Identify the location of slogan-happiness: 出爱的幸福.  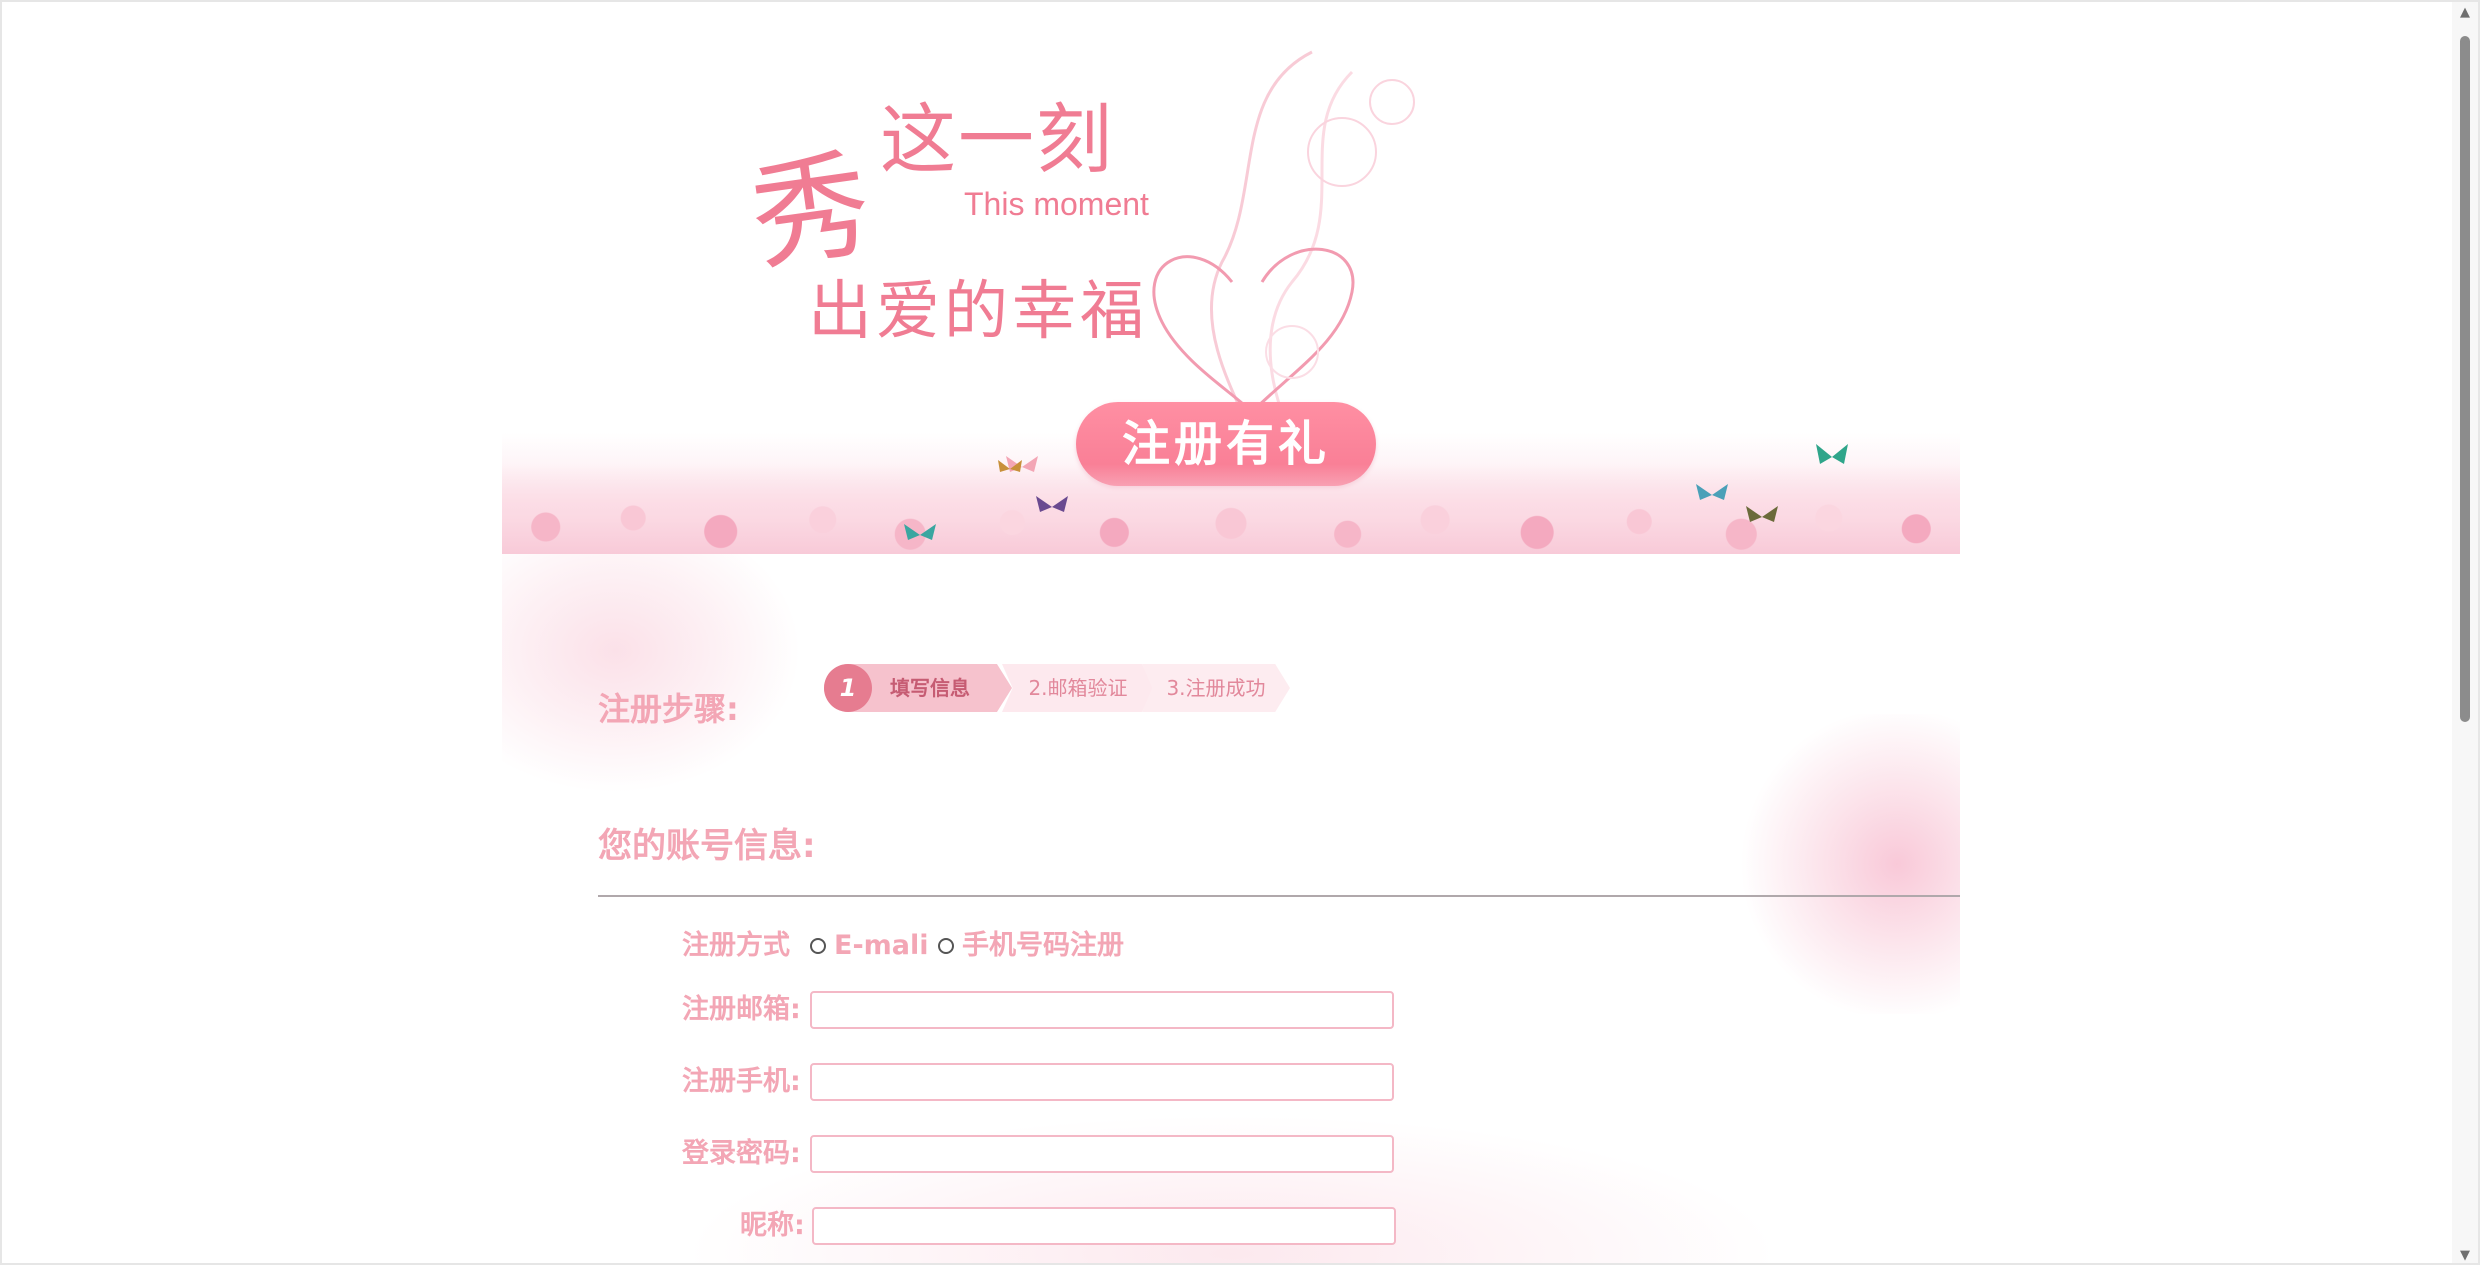
(978, 312).